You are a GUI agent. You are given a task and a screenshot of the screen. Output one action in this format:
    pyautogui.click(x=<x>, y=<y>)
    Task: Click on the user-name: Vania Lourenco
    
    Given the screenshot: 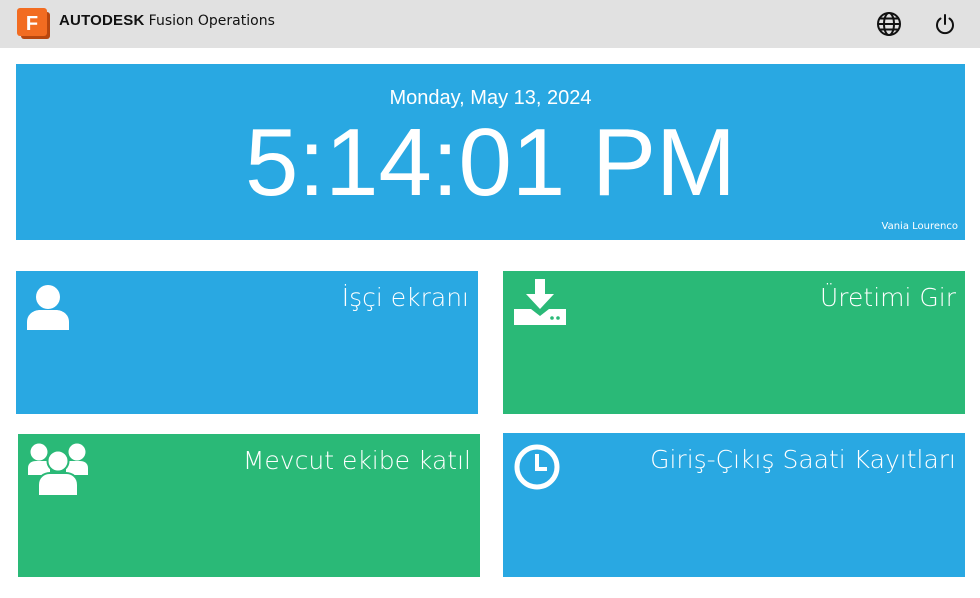 What is the action you would take?
    pyautogui.click(x=919, y=226)
    